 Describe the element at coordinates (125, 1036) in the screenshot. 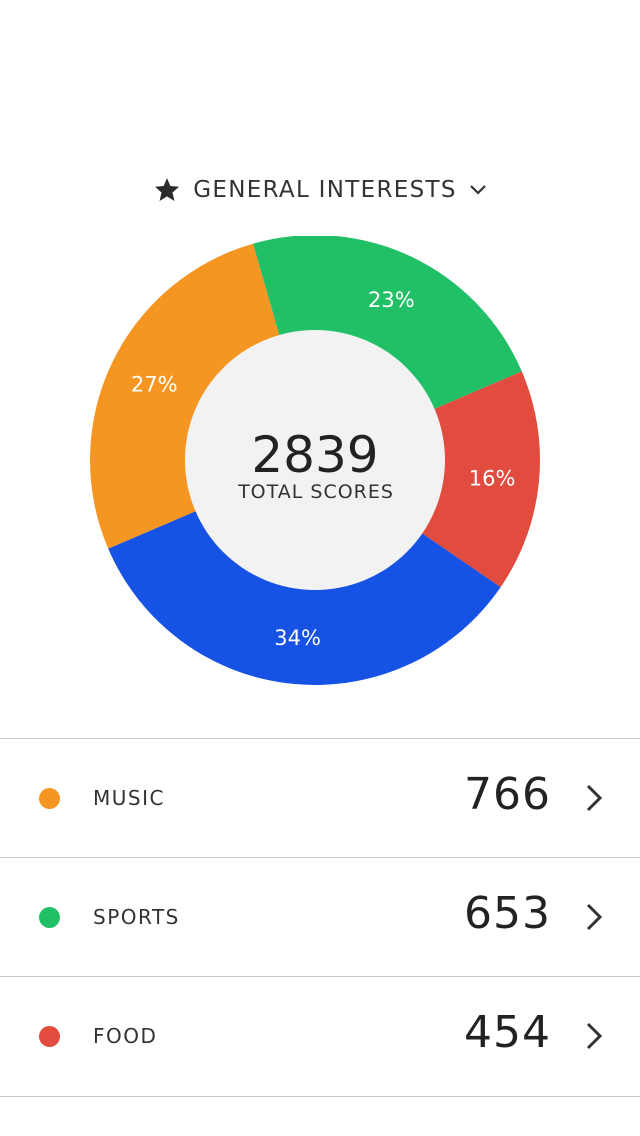

I see `list-item-label: FOOD` at that location.